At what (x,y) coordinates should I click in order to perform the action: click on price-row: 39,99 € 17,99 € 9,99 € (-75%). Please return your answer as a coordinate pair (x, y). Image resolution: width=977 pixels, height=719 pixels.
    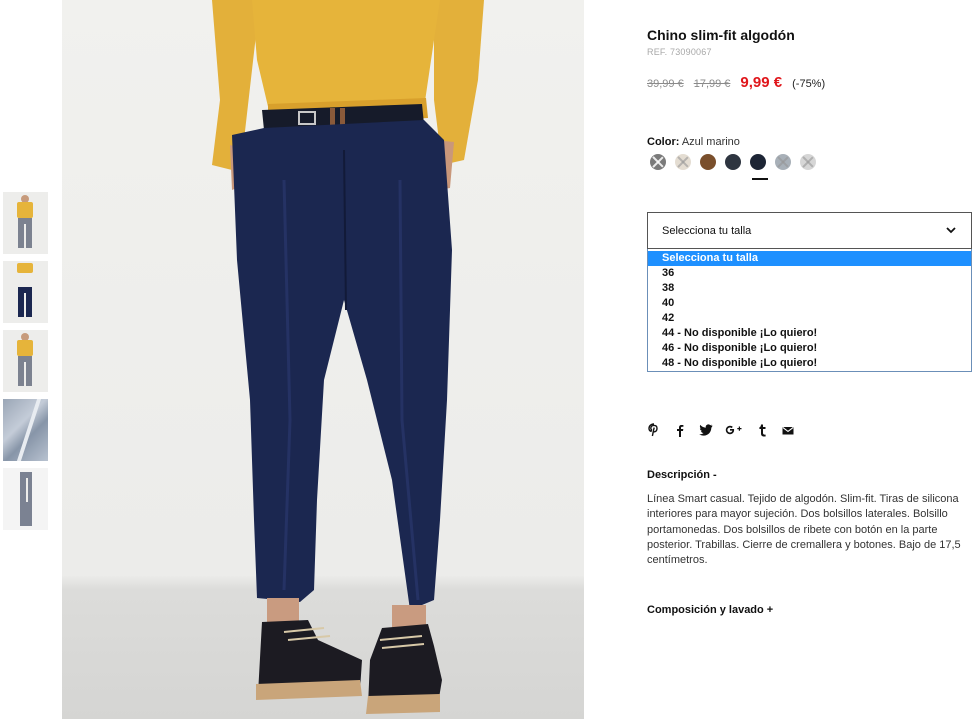
    Looking at the image, I should click on (736, 82).